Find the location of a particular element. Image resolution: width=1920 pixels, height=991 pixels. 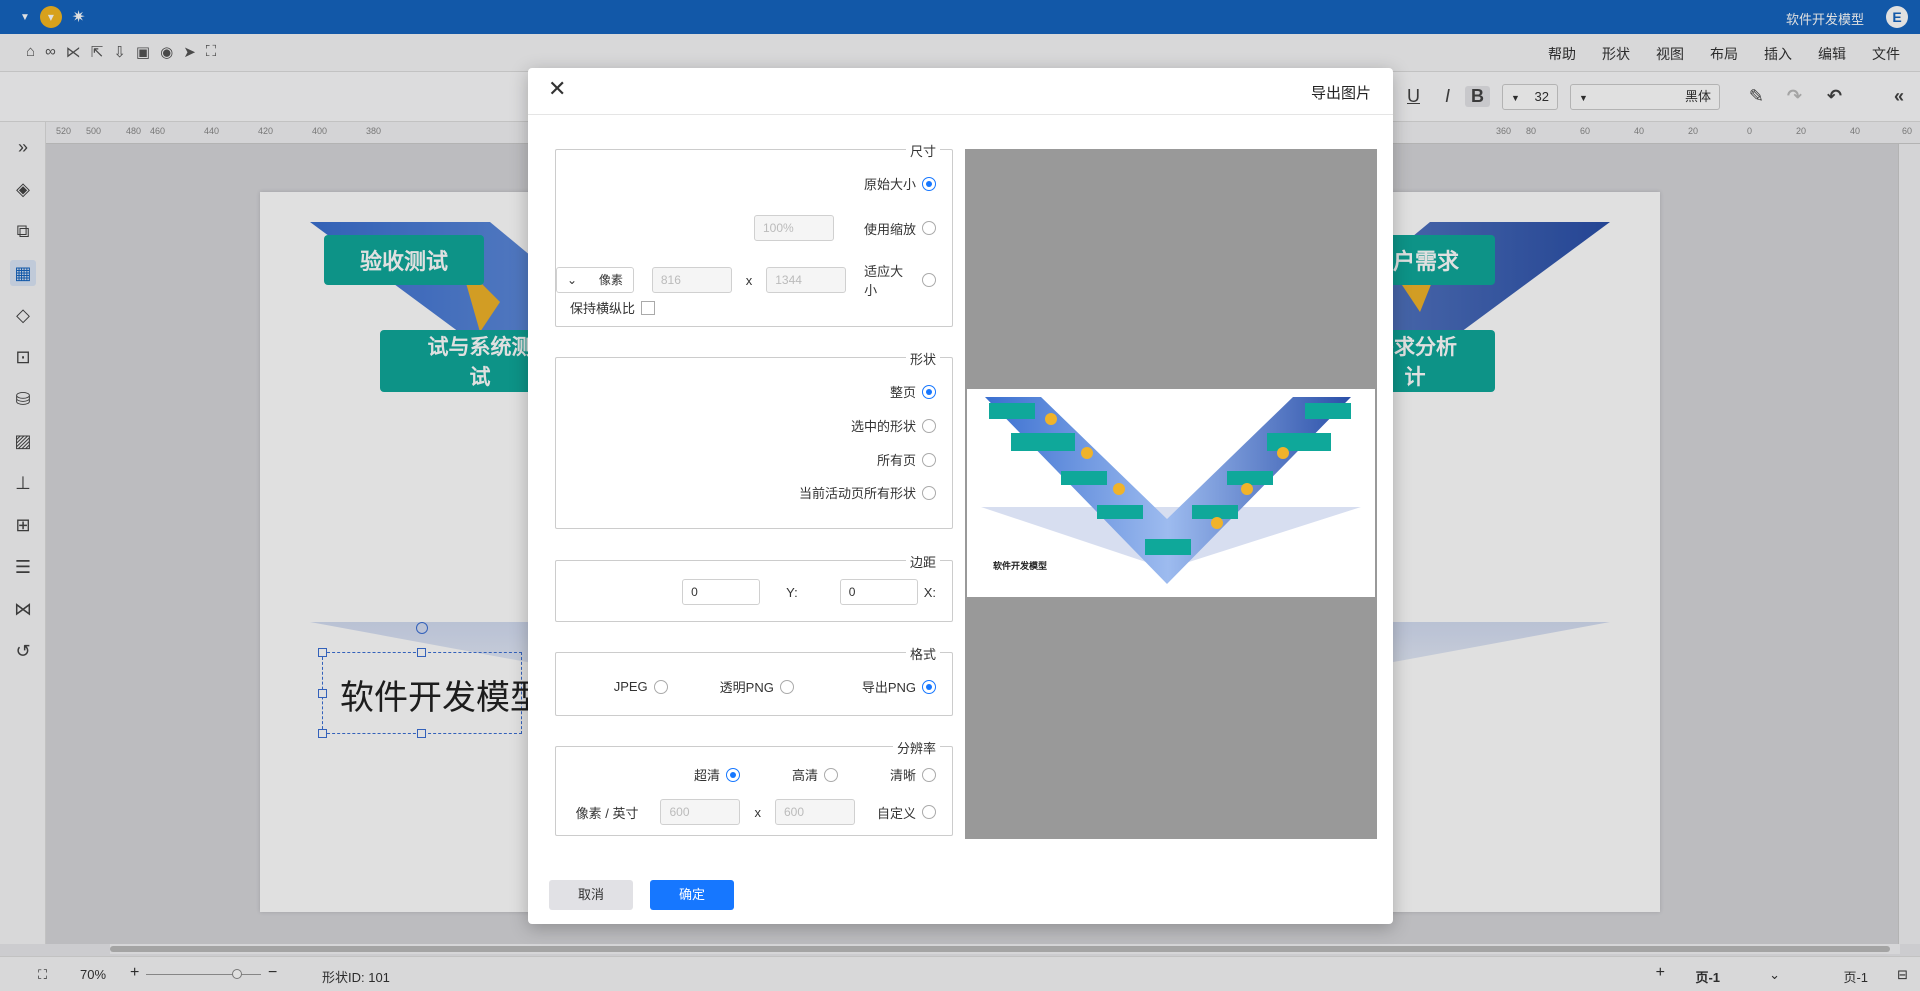

preview-image: 软件开发模型 is located at coordinates (1171, 493).